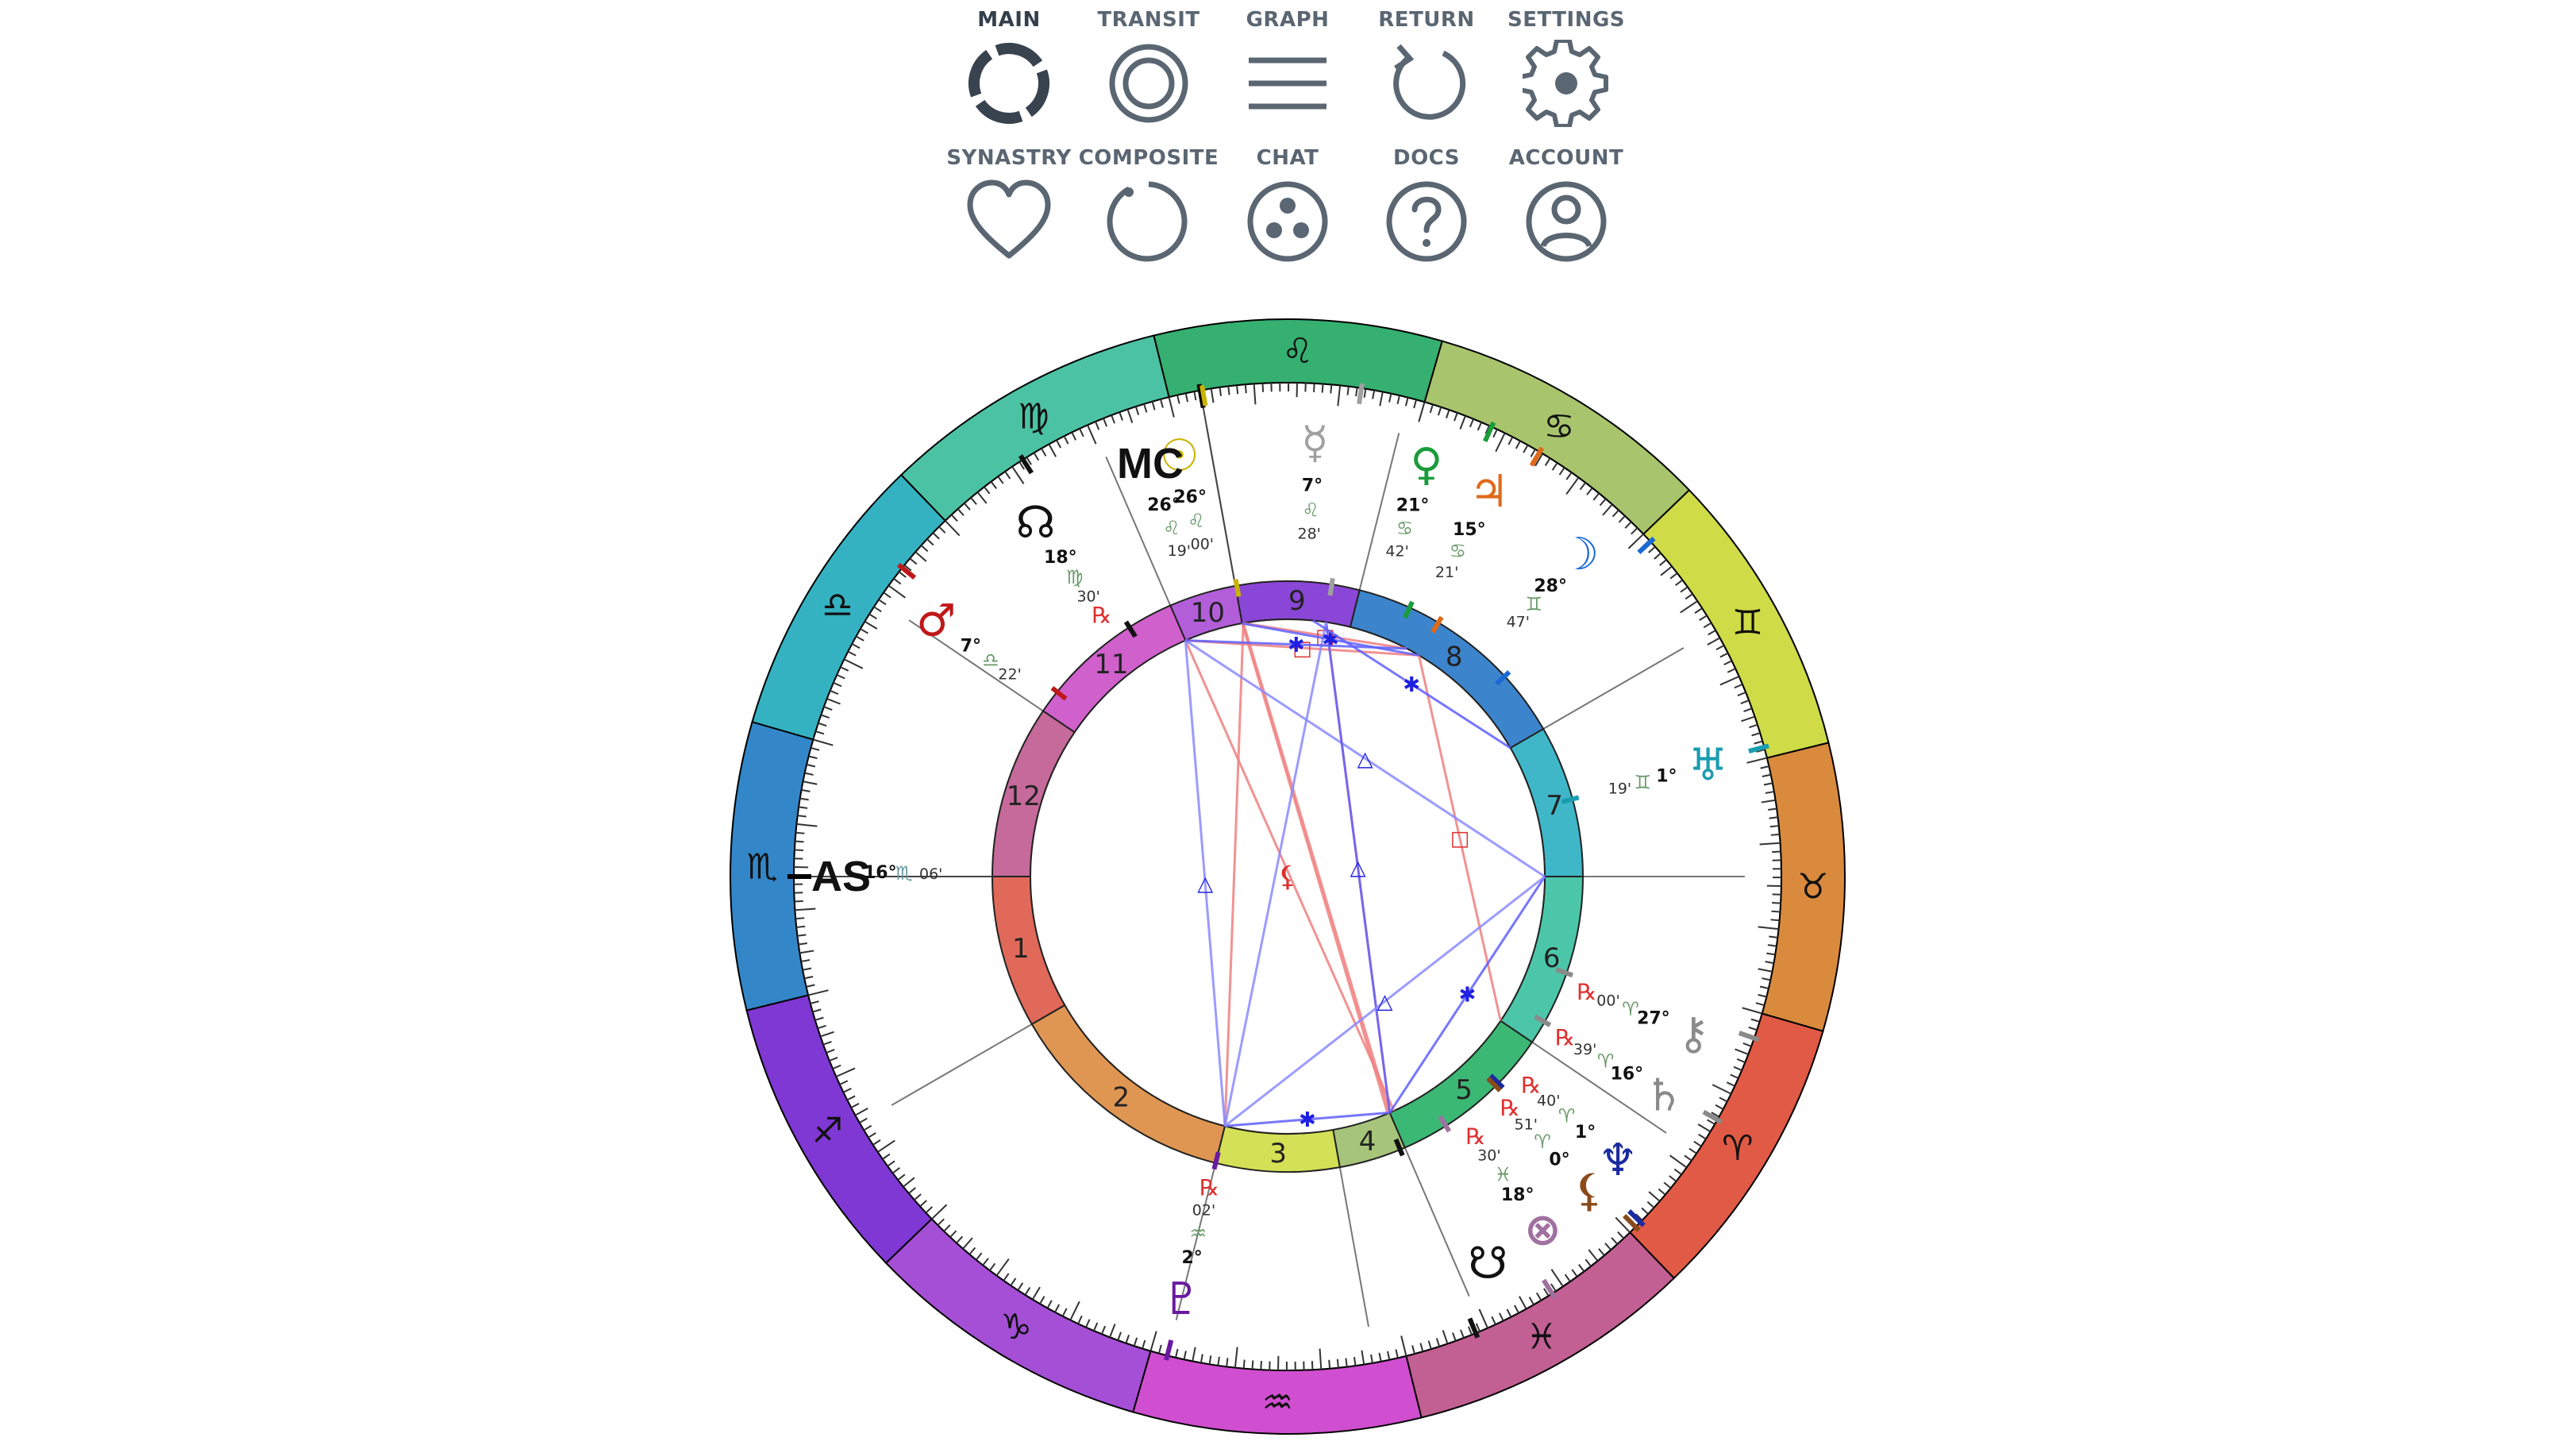 Image resolution: width=2576 pixels, height=1449 pixels. Describe the element at coordinates (1534, 604) in the screenshot. I see `moon-sign-icon: ♊` at that location.